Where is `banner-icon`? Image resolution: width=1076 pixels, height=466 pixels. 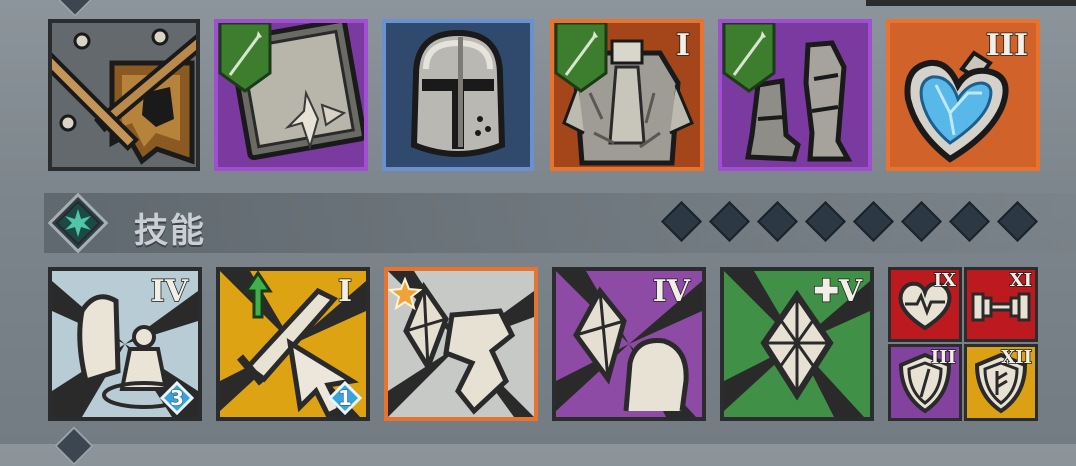 banner-icon is located at coordinates (124, 95).